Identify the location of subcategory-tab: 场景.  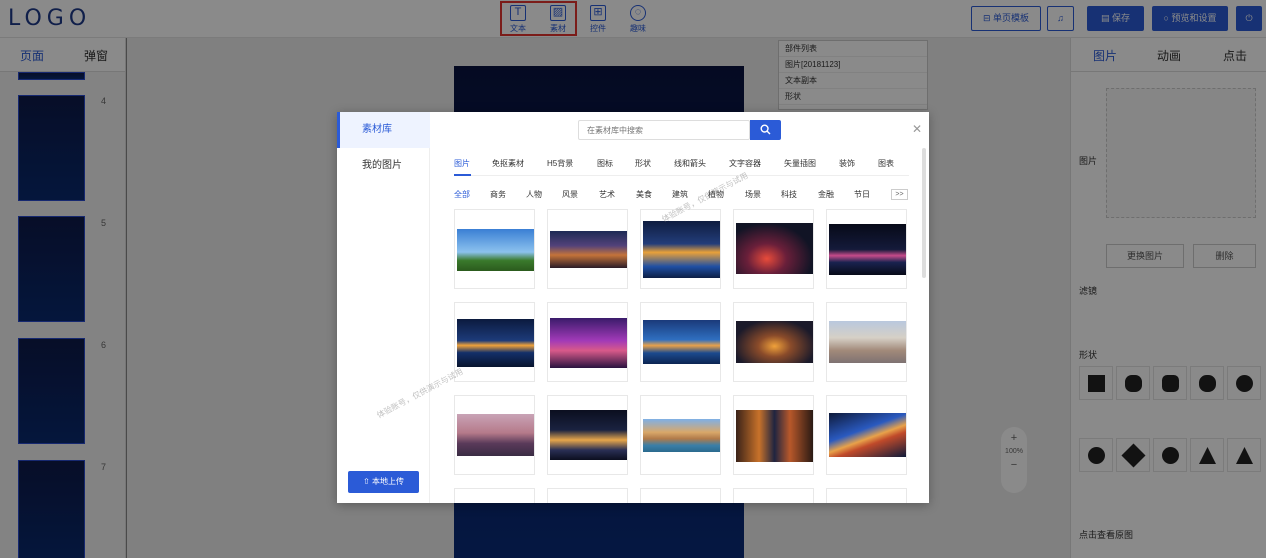
(753, 194).